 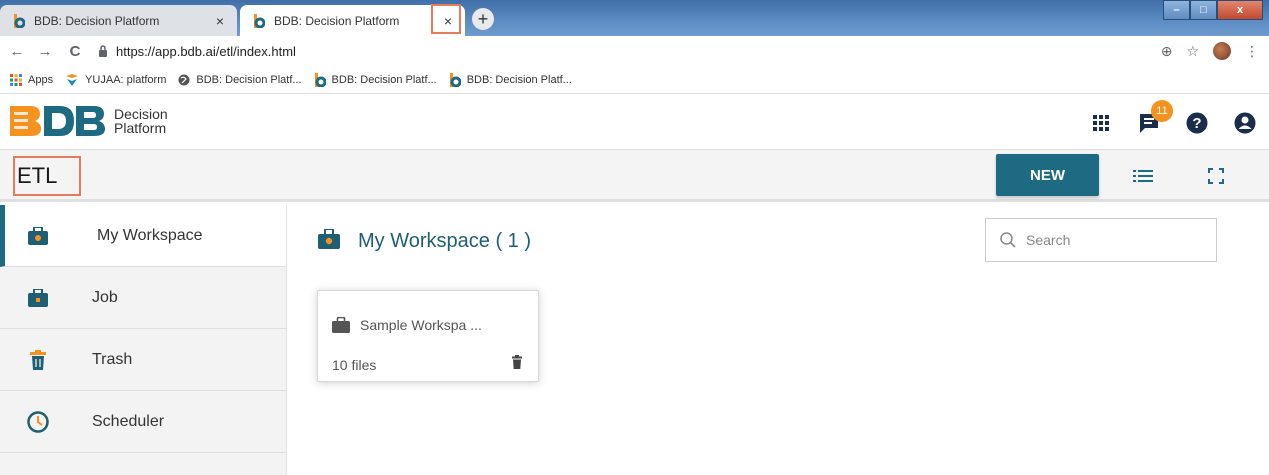 I want to click on list-view-button, so click(x=1143, y=176).